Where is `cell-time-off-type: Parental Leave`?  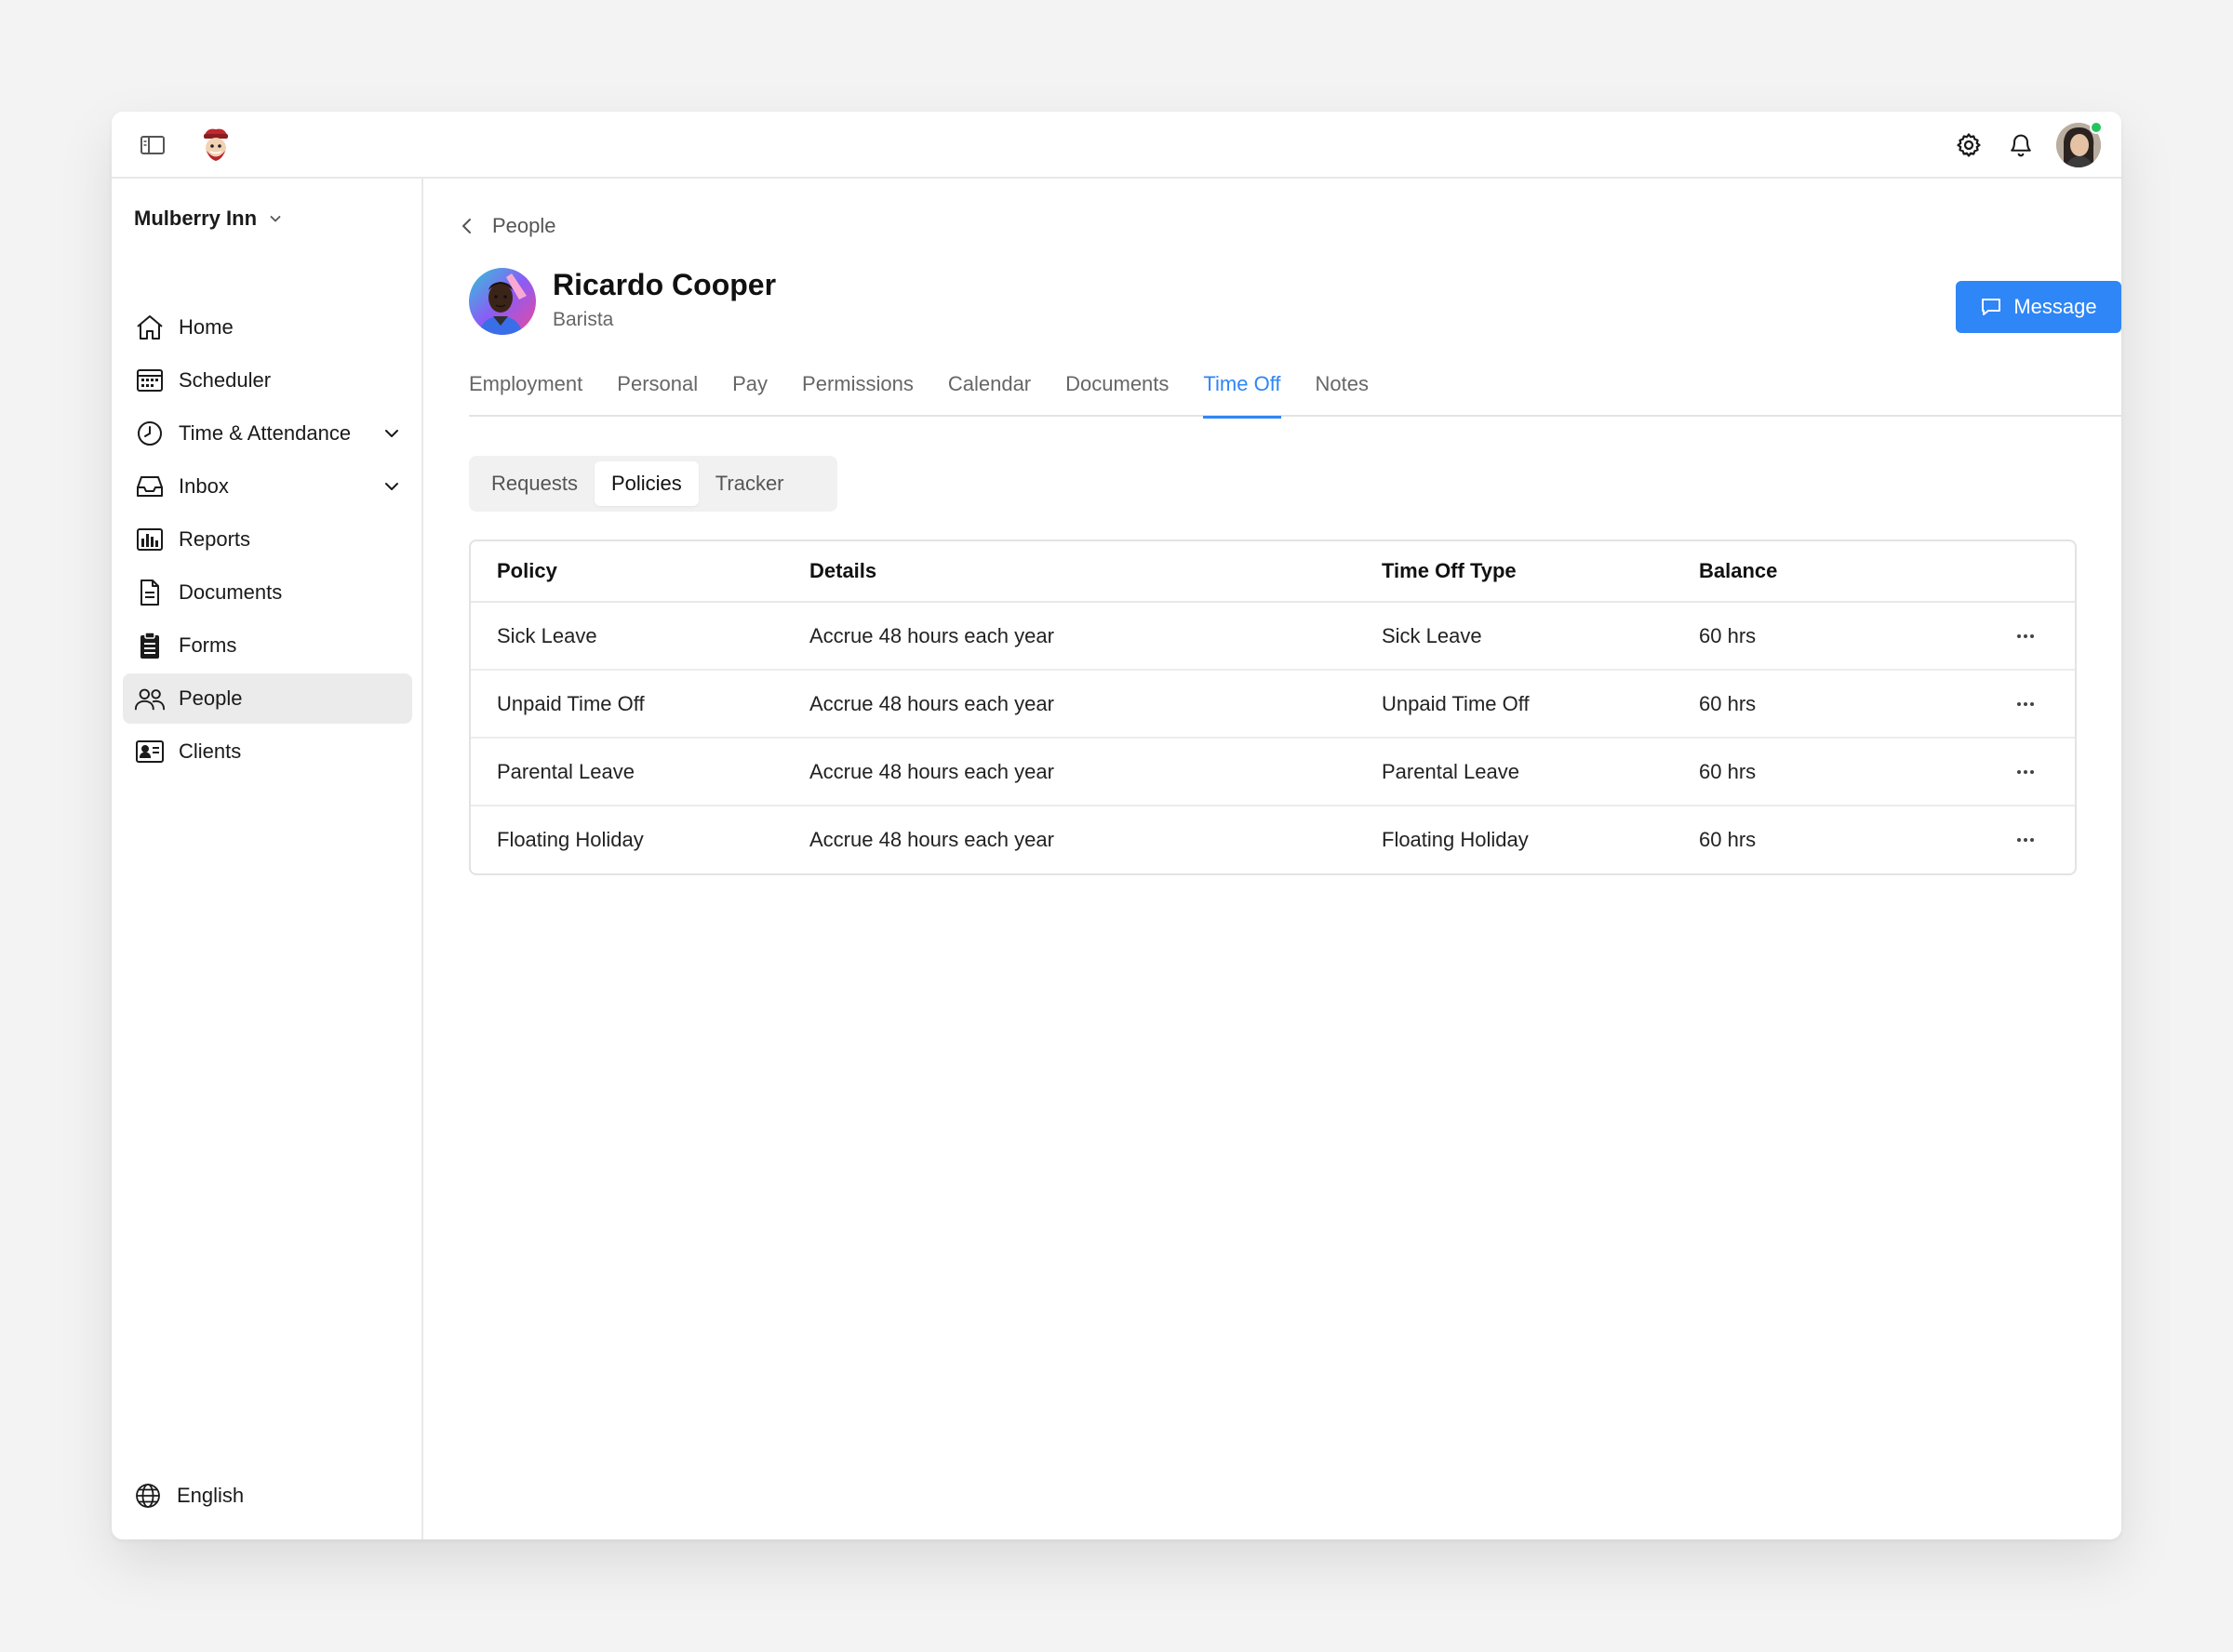
cell-time-off-type: Parental Leave is located at coordinates (1450, 771).